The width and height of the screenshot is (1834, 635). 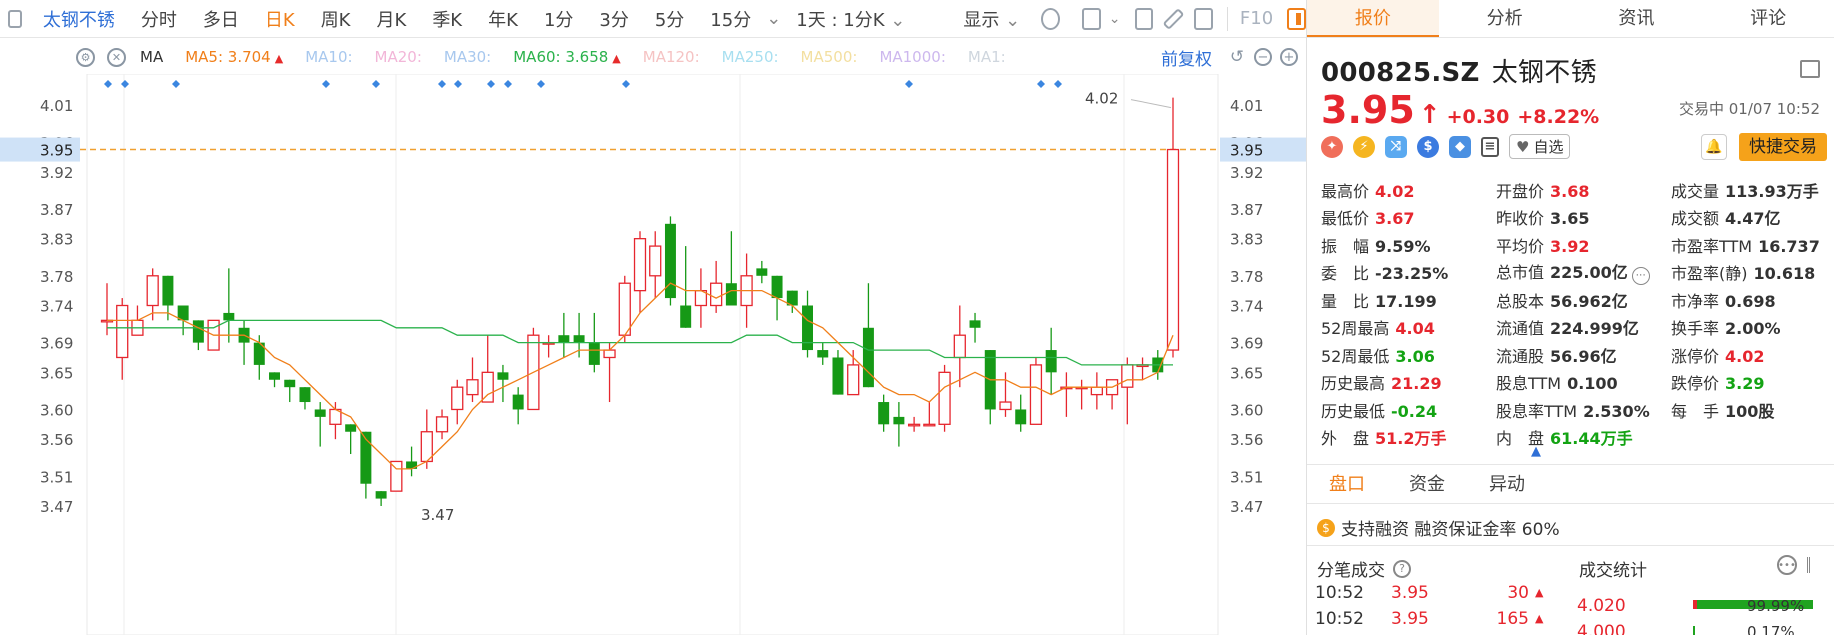 What do you see at coordinates (613, 19) in the screenshot?
I see `period-tab-8: 3分` at bounding box center [613, 19].